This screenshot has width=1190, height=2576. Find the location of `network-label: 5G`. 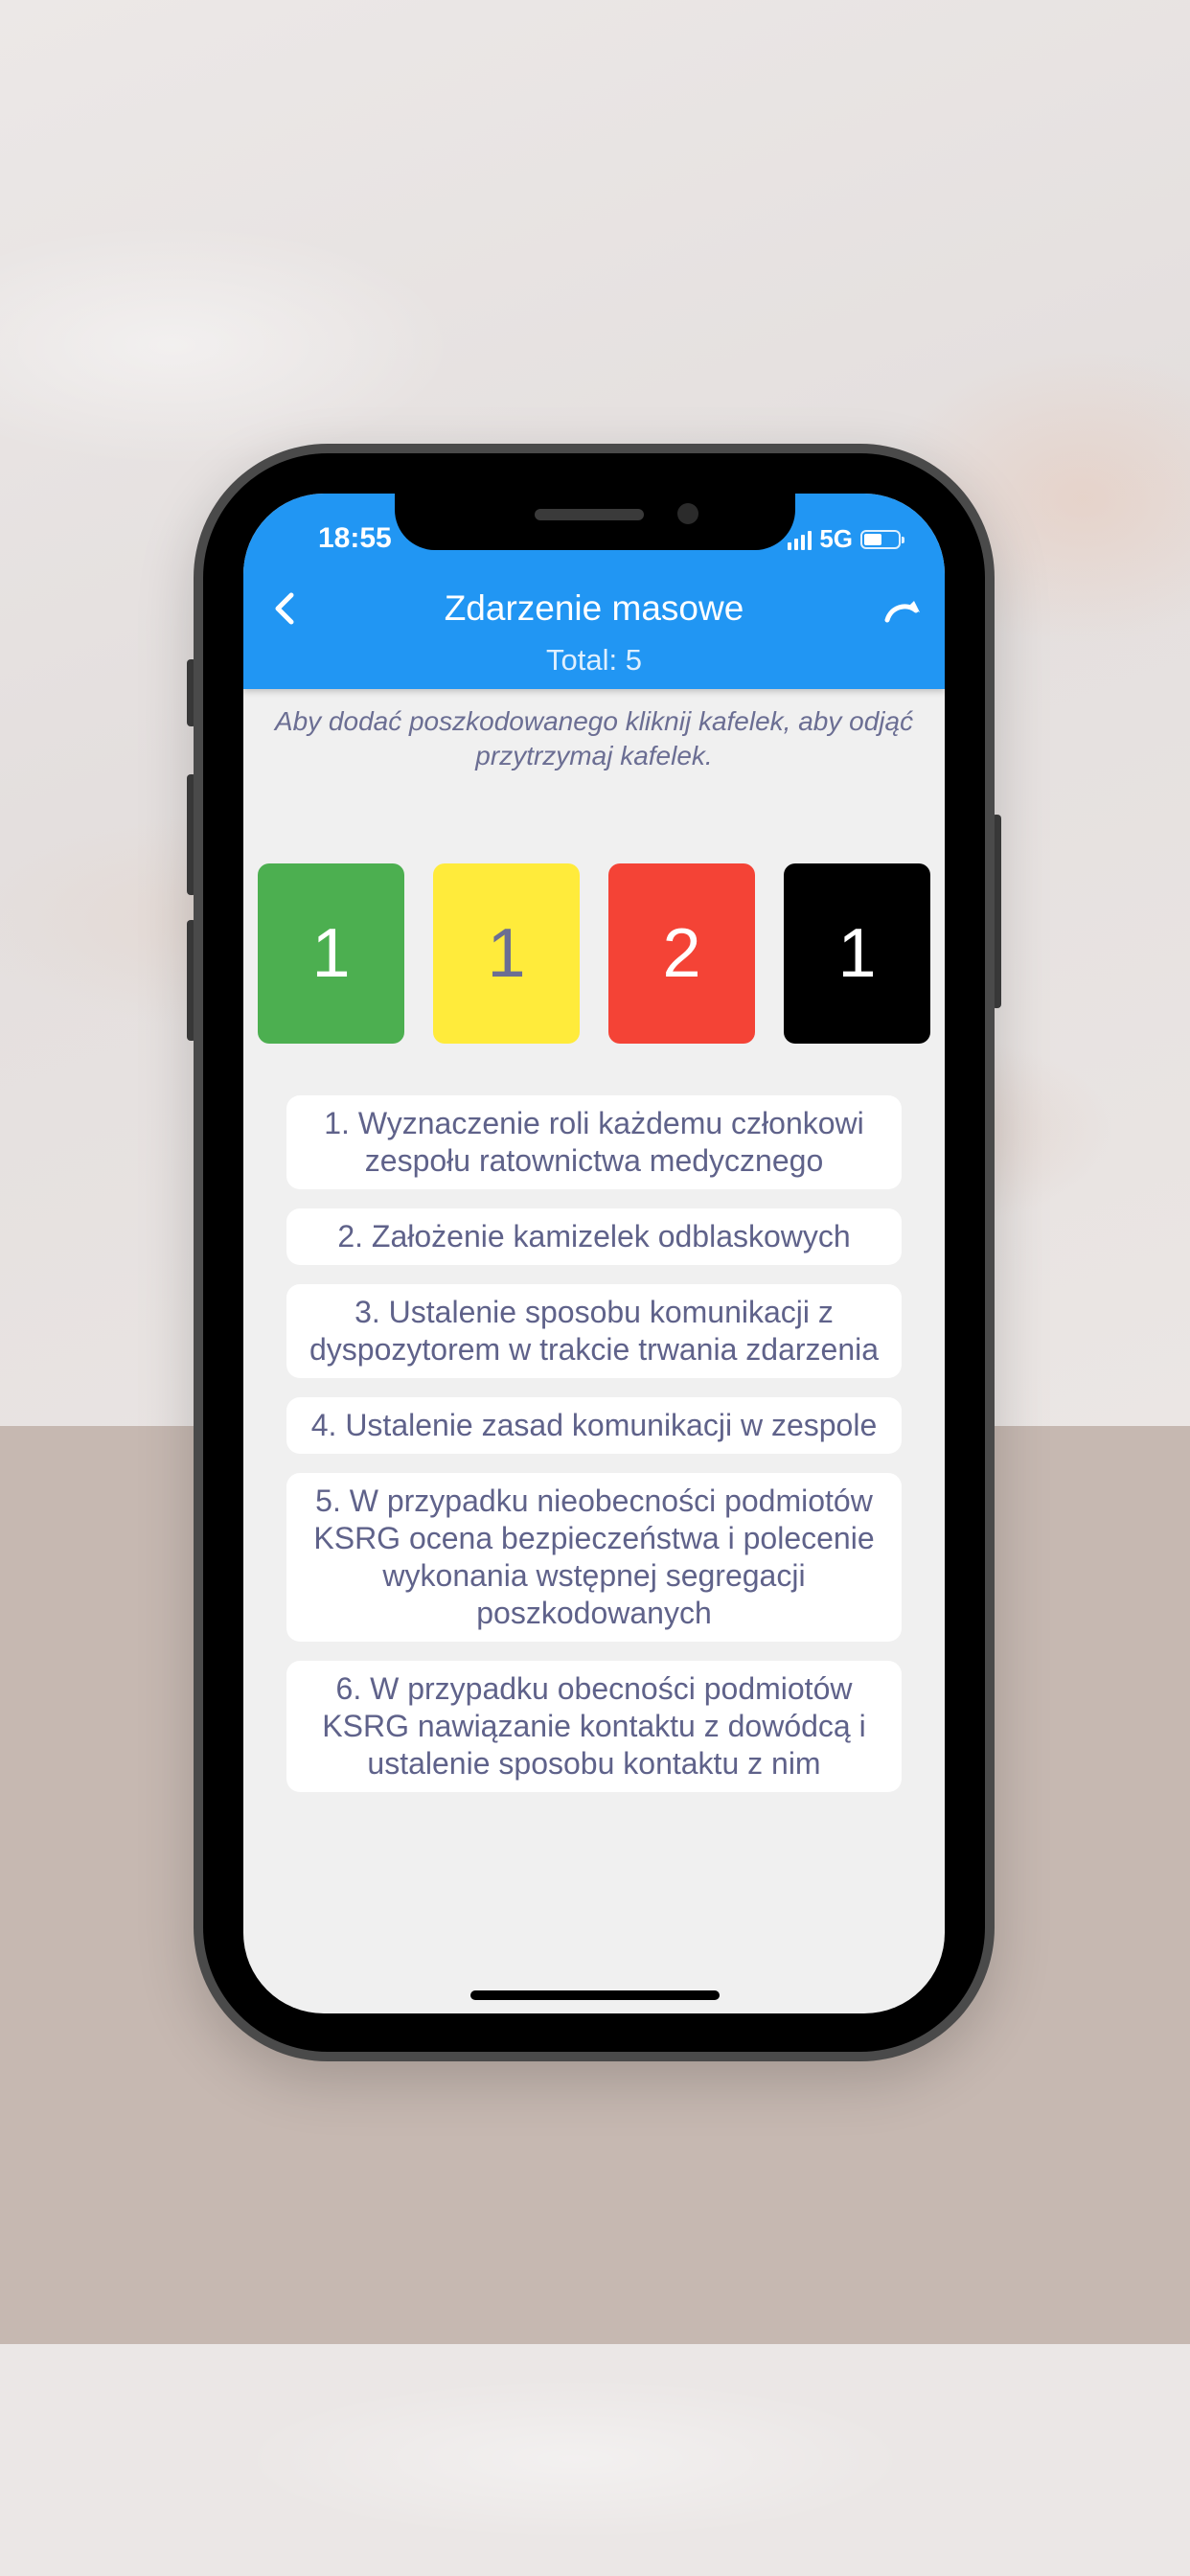

network-label: 5G is located at coordinates (836, 538).